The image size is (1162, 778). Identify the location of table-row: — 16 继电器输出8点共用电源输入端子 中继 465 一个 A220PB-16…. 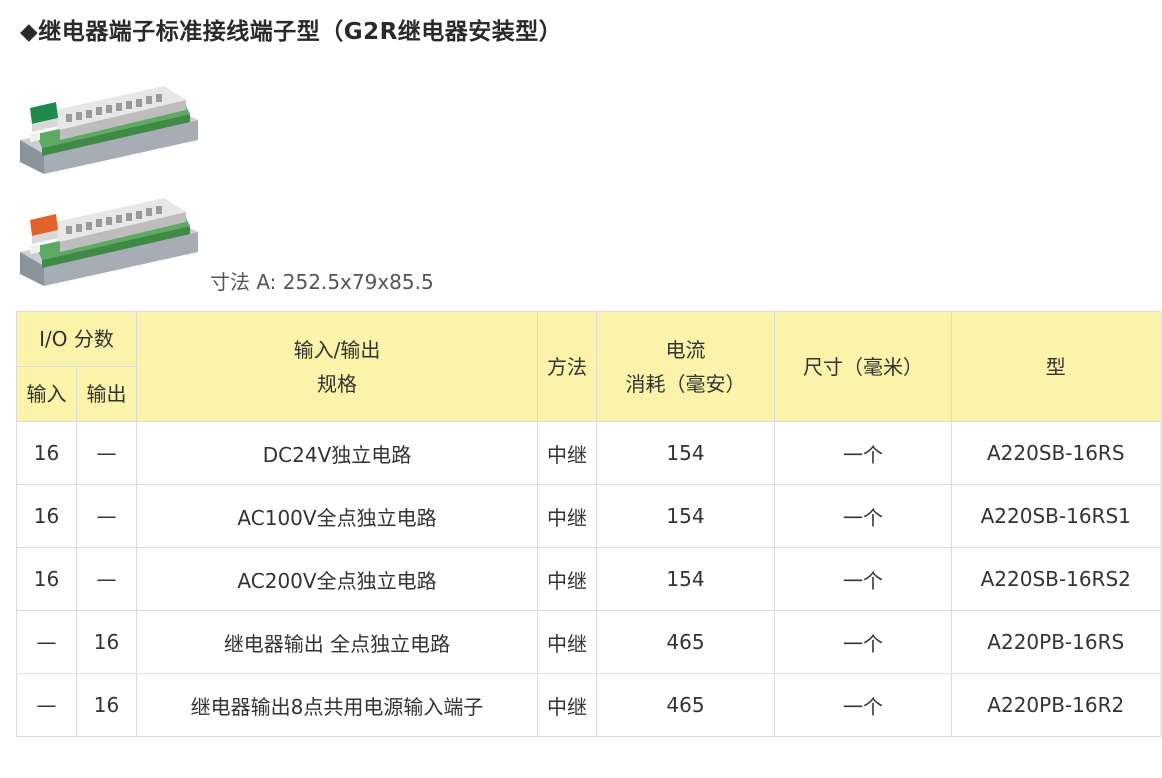
(589, 705).